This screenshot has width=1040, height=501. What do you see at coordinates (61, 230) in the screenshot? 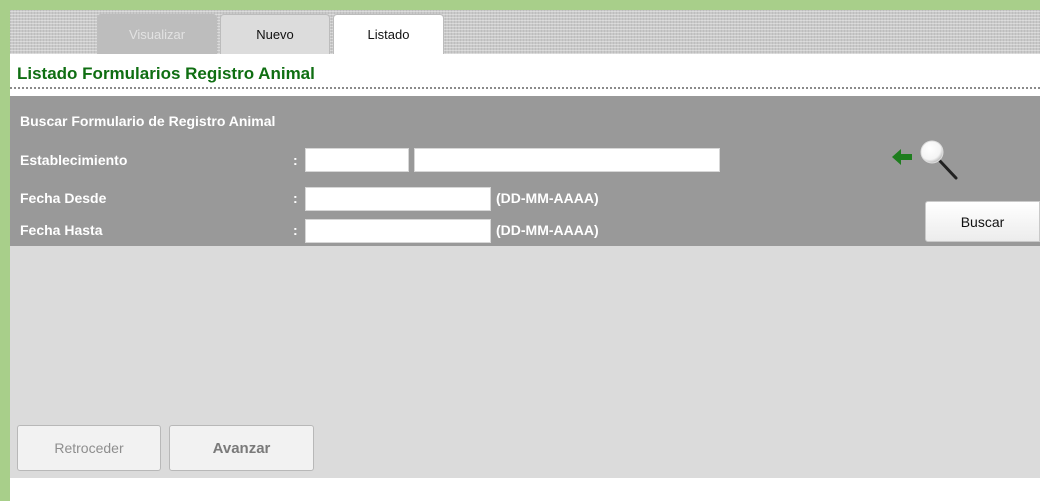
I see `fecha-hasta-label: Fecha Hasta` at bounding box center [61, 230].